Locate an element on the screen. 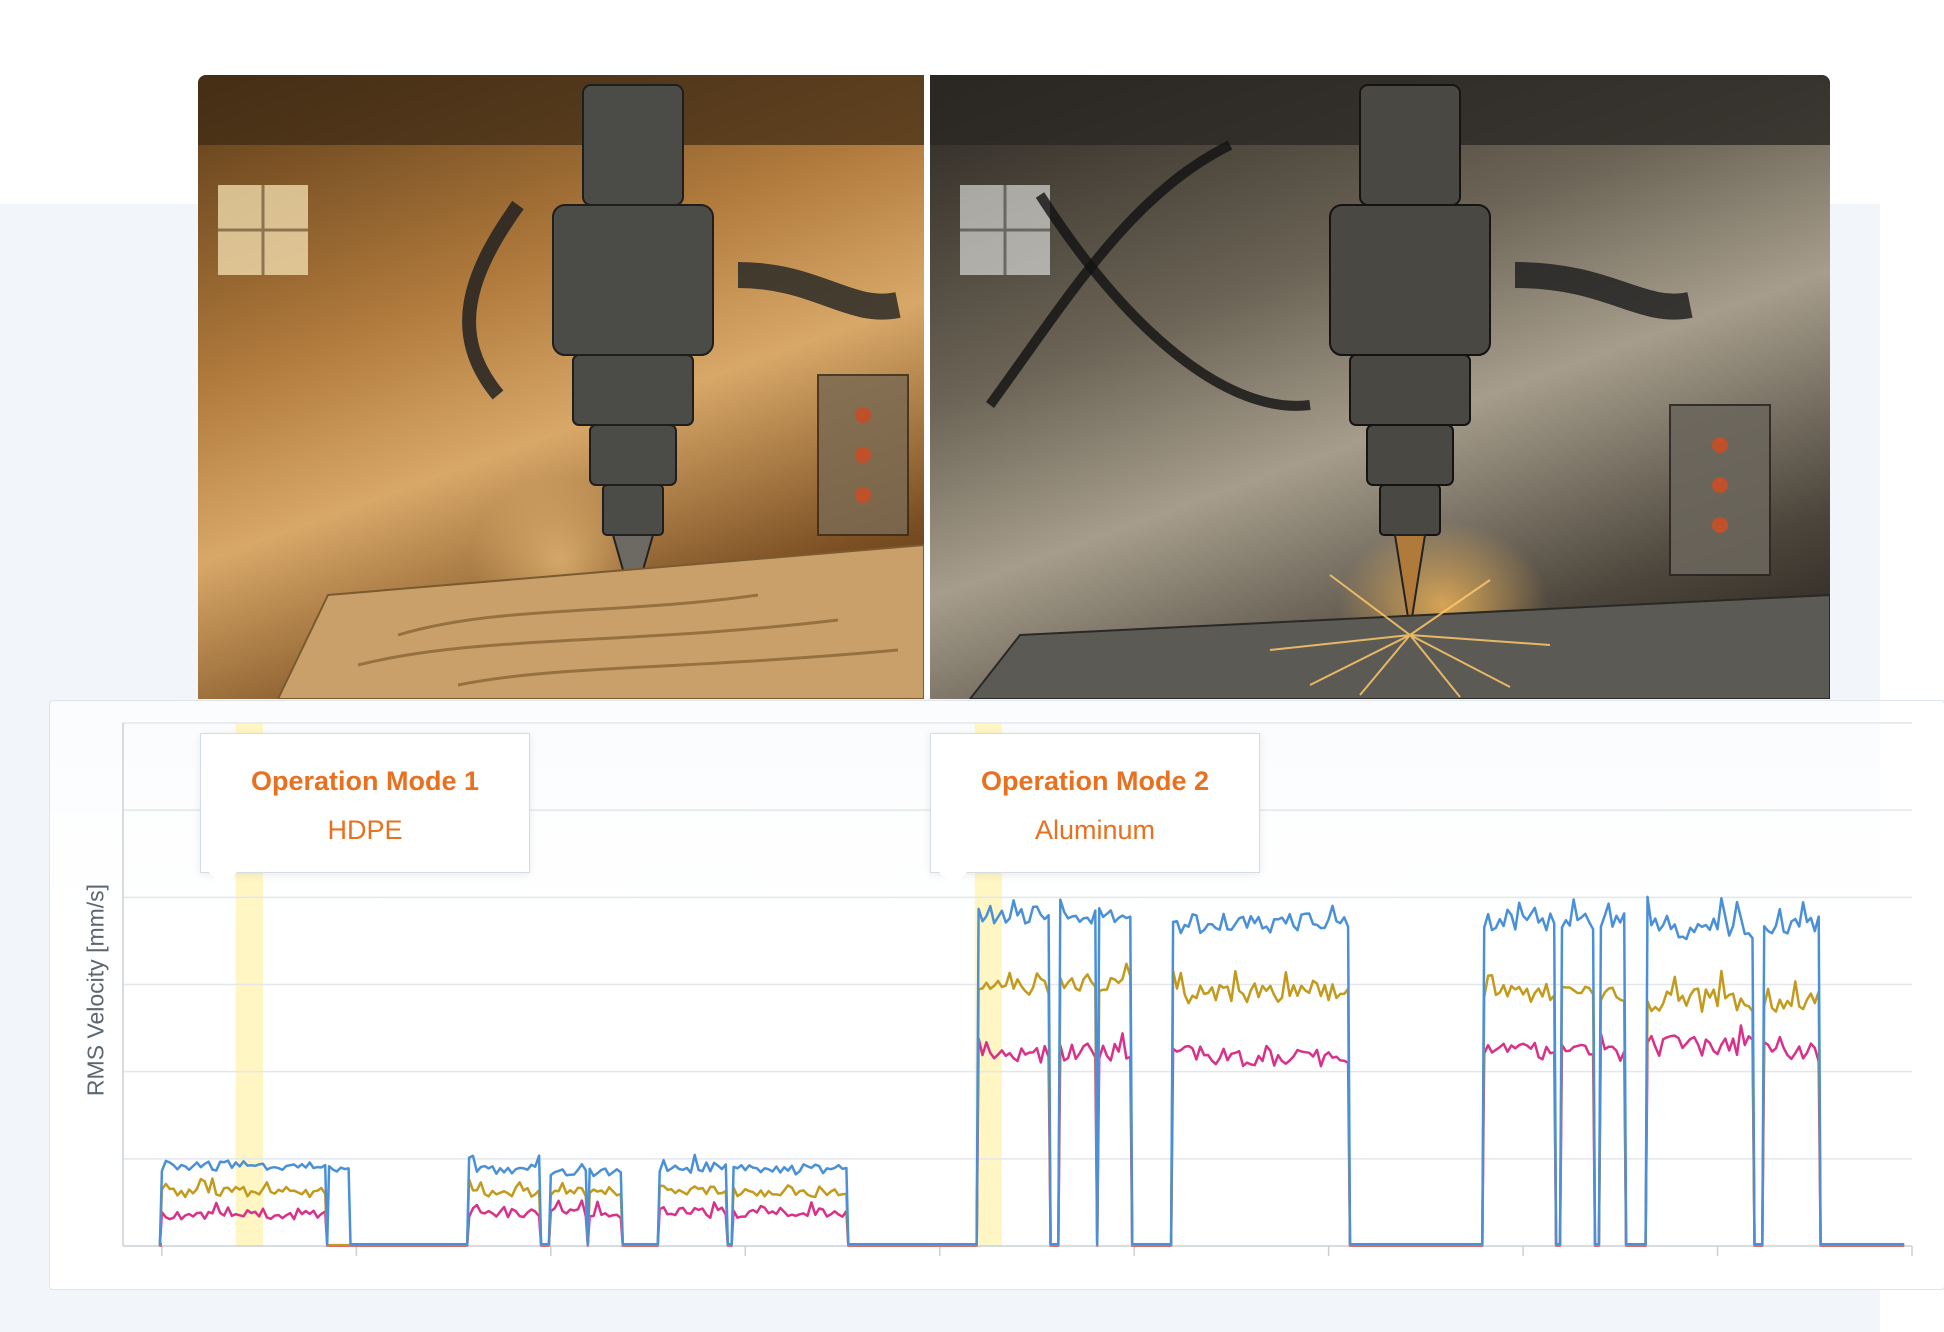 The width and height of the screenshot is (1944, 1332). callout-mode-2: Operation Mode 2 Aluminum is located at coordinates (1095, 809).